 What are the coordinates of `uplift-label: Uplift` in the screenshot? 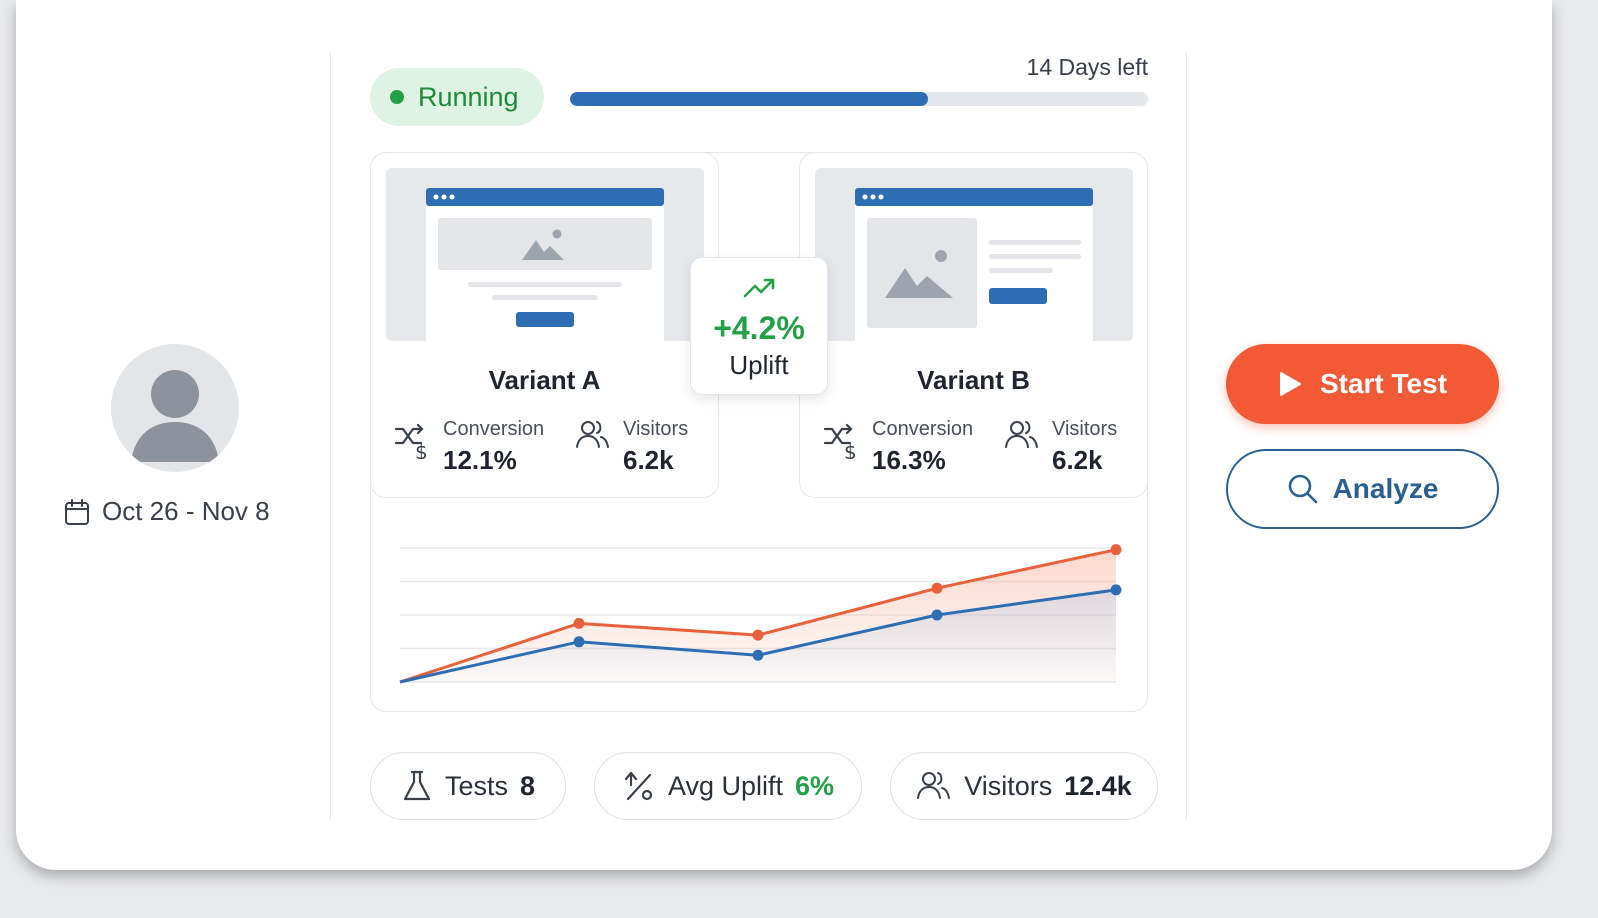 It's located at (759, 365).